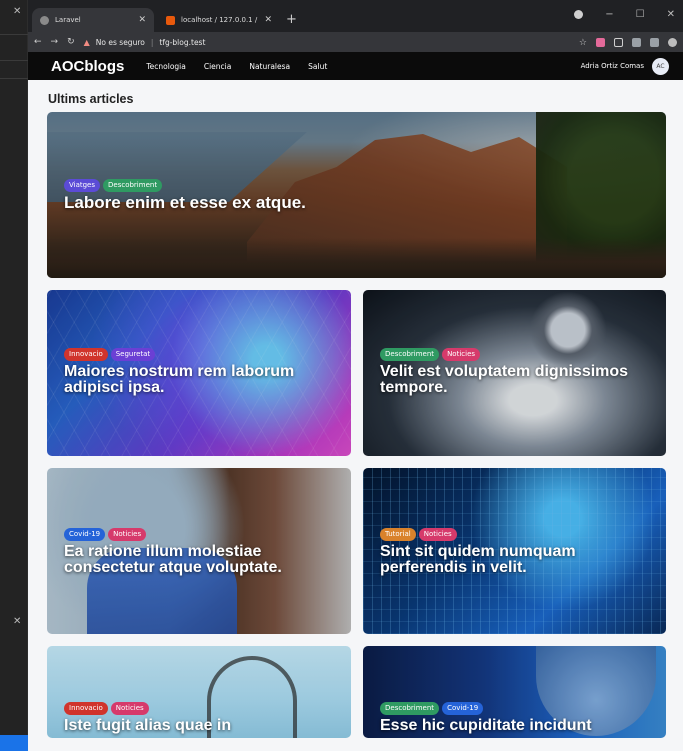 This screenshot has height=751, width=683. I want to click on warning-icon: ▲, so click(86, 42).